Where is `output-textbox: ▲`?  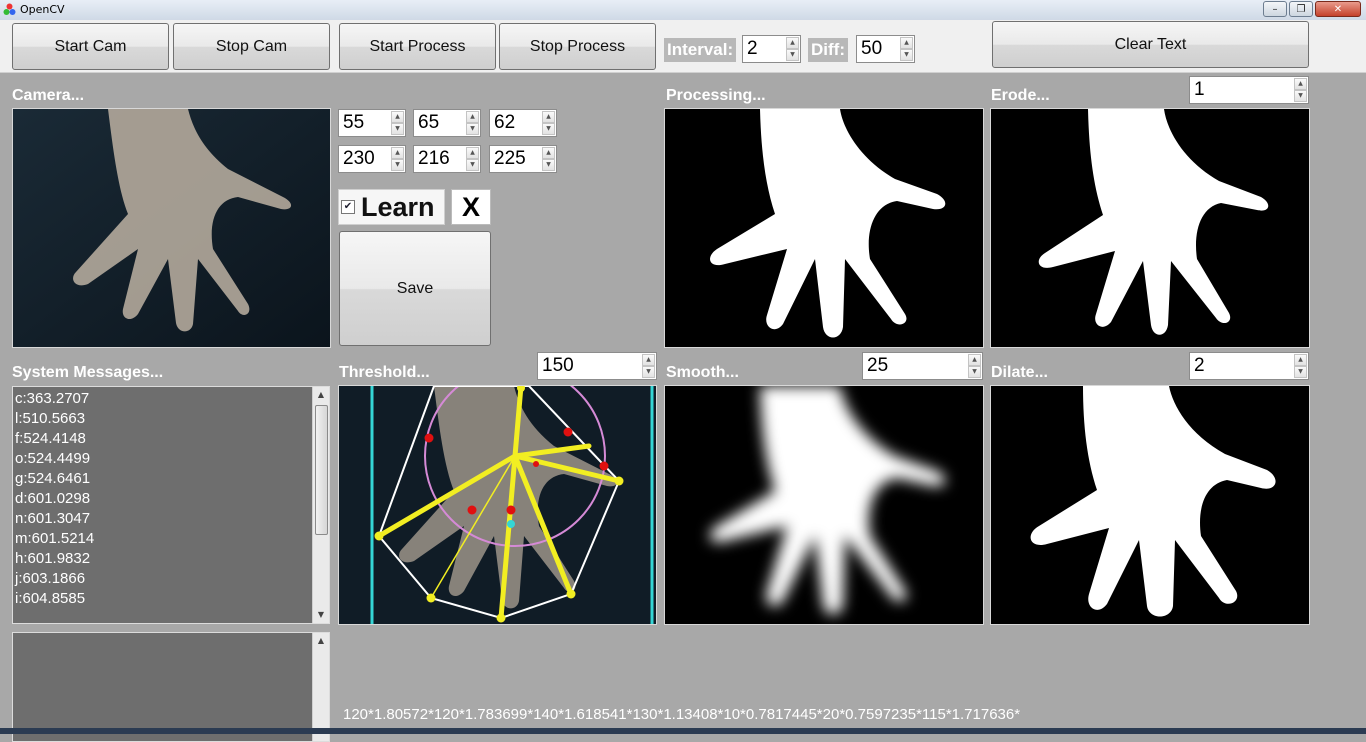
output-textbox: ▲ is located at coordinates (171, 687).